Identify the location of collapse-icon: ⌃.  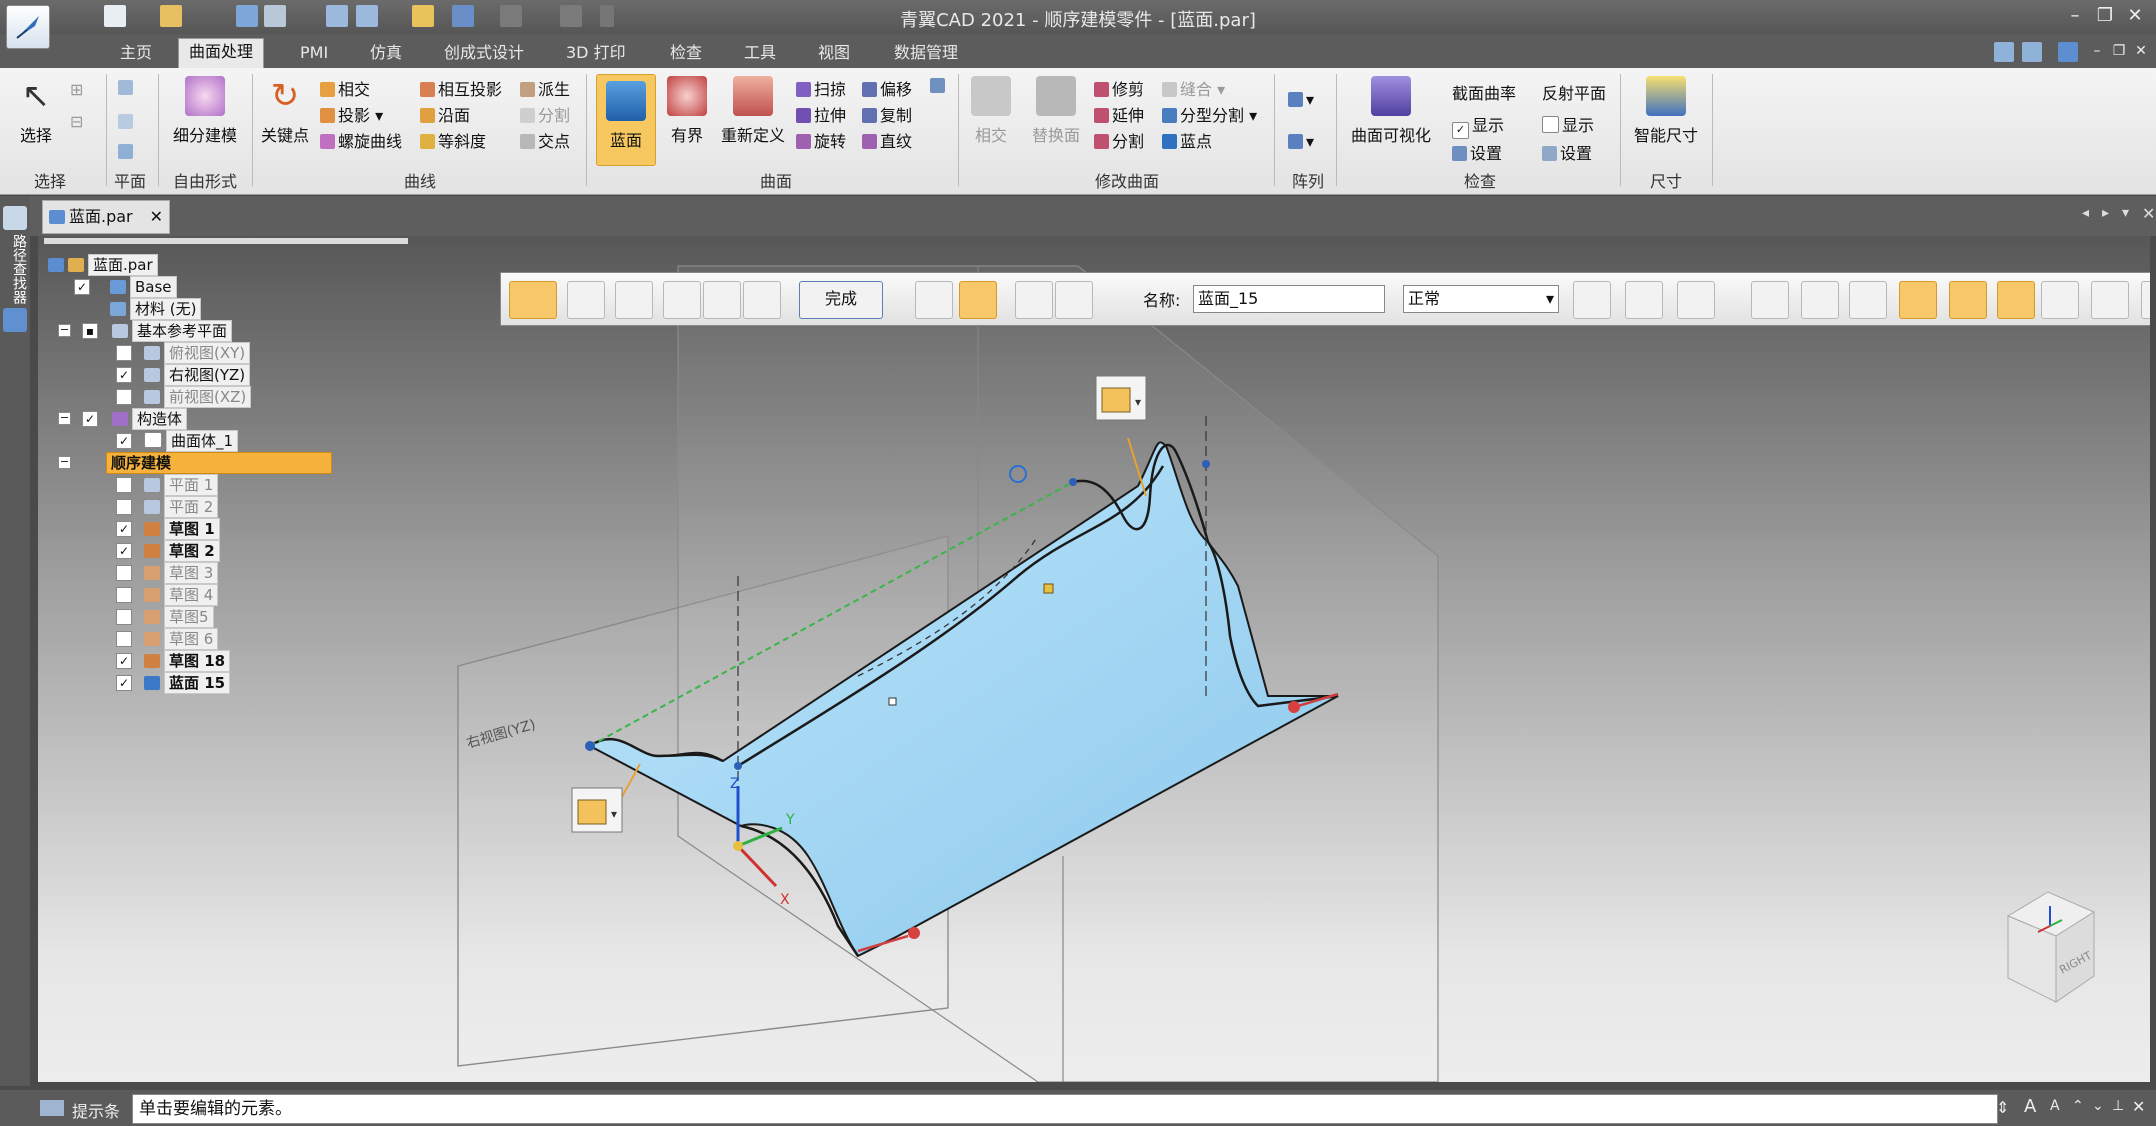
(2078, 1106).